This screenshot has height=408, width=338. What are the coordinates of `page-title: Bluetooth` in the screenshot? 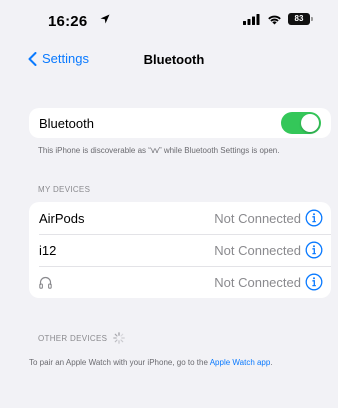 It's located at (174, 59).